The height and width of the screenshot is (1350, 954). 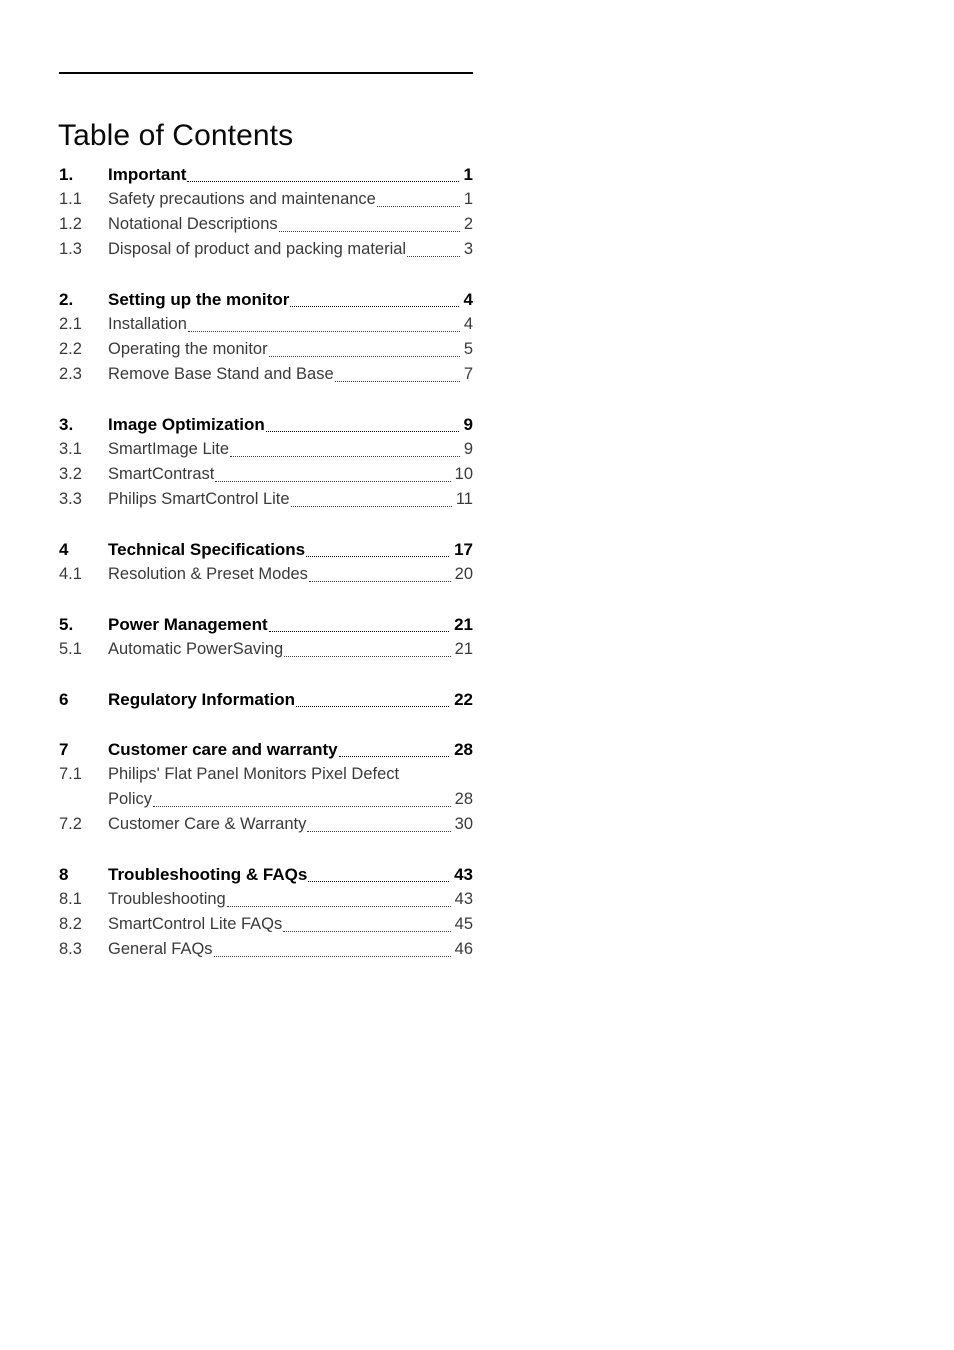 I want to click on toc-entry-major: 8 Troubleshooting & FAQs 43, so click(x=266, y=874).